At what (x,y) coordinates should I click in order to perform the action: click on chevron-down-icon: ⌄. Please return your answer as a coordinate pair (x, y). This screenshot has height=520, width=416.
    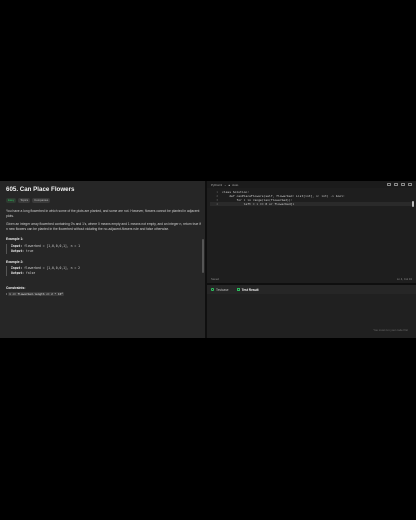
    Looking at the image, I should click on (225, 184).